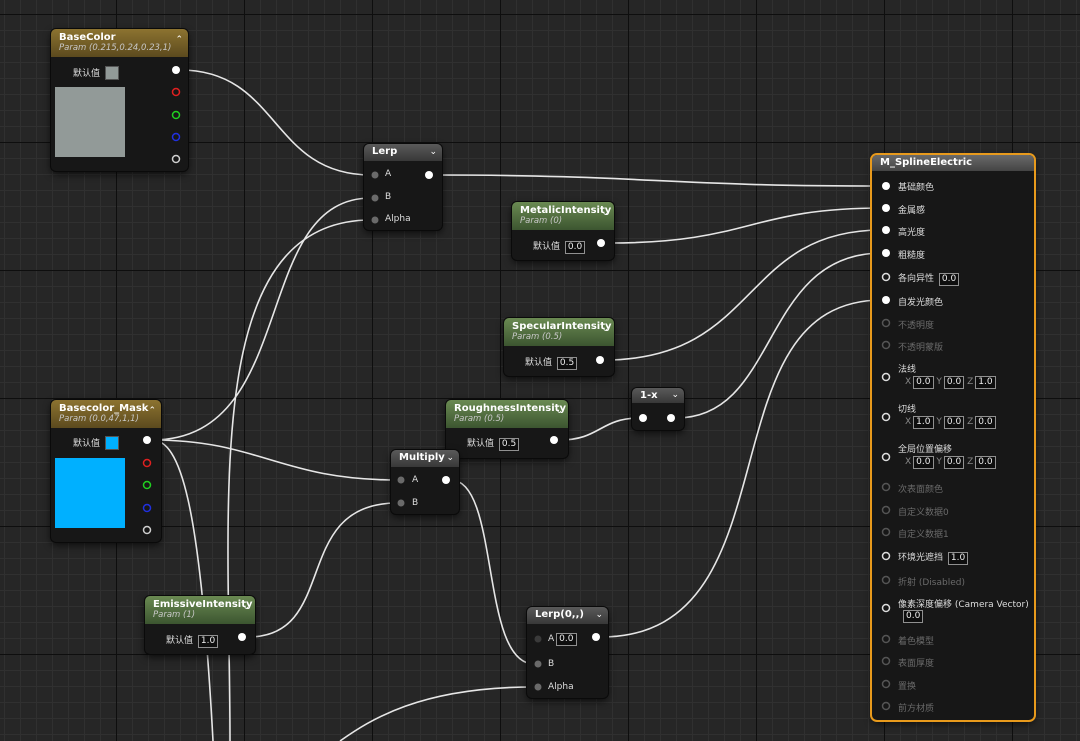  Describe the element at coordinates (907, 687) in the screenshot. I see `pin-displacement: 置换` at that location.